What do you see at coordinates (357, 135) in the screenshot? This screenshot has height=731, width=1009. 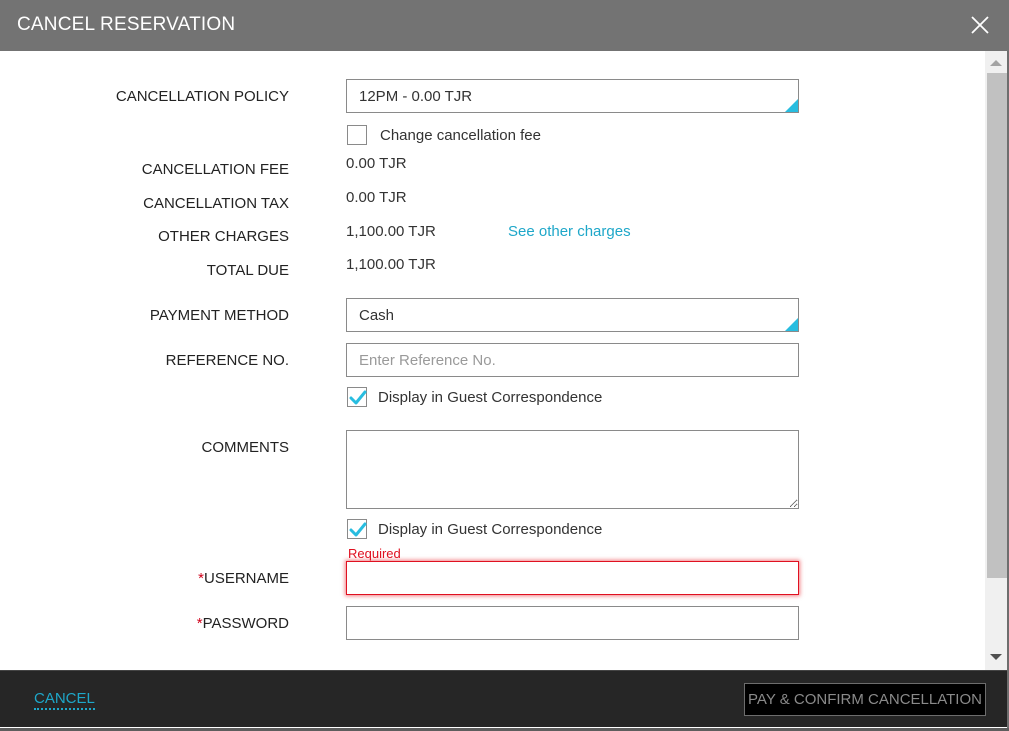 I see `change-fee-checkbox` at bounding box center [357, 135].